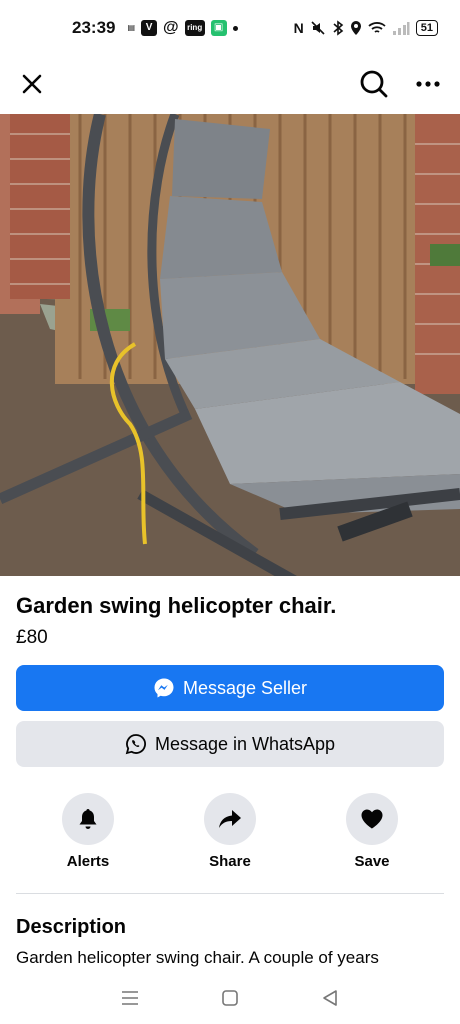  Describe the element at coordinates (164, 688) in the screenshot. I see `messenger-icon` at that location.